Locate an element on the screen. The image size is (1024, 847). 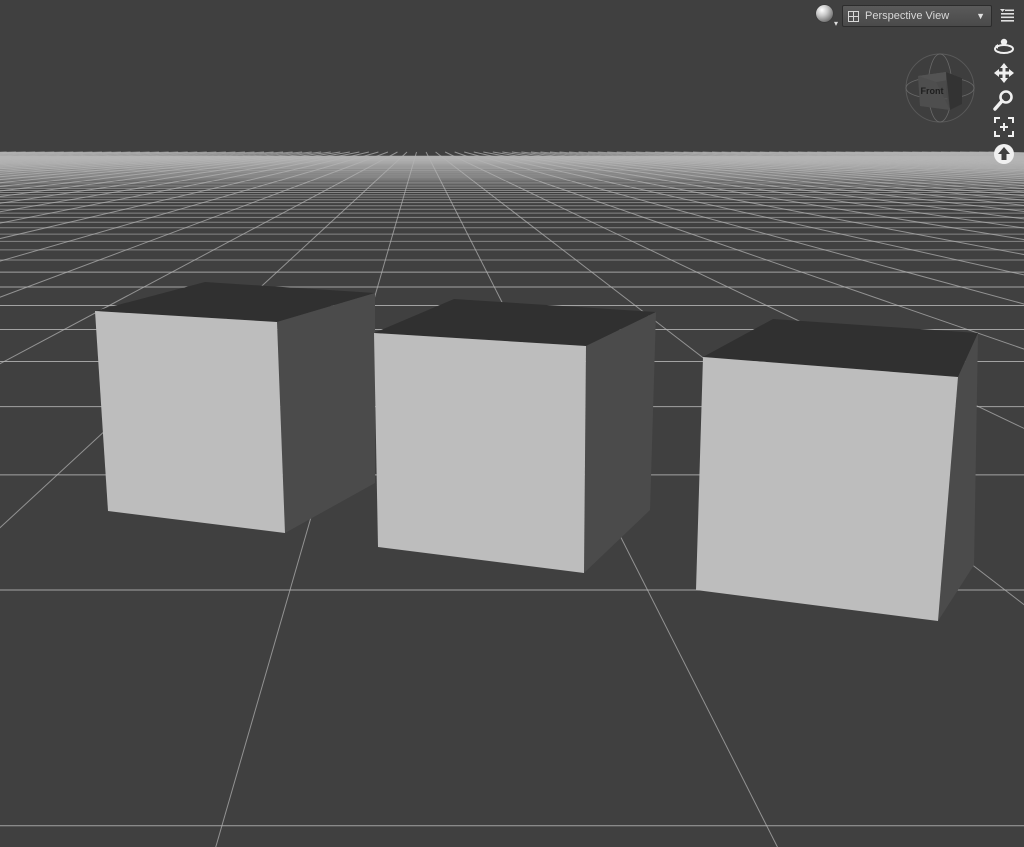
zoom-icon is located at coordinates (1003, 100).